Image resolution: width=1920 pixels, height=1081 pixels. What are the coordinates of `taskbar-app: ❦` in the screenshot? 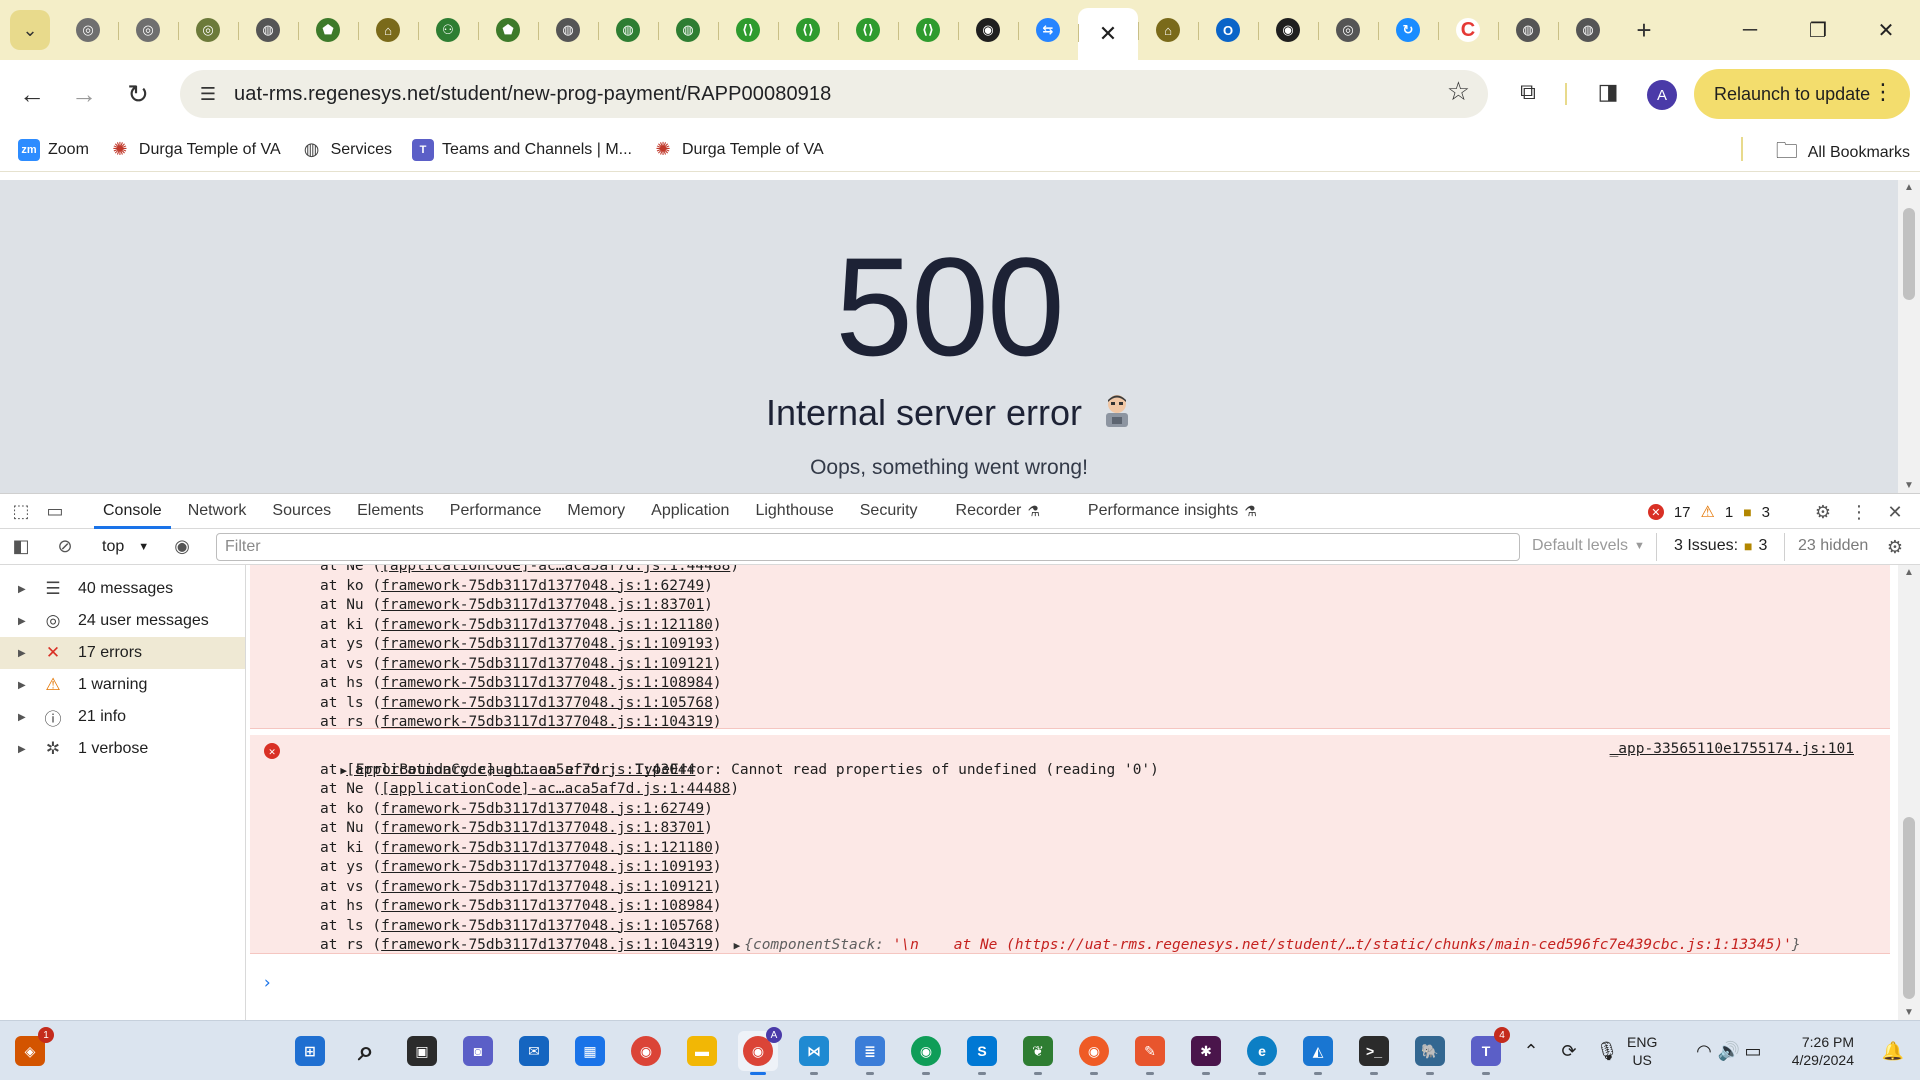 It's located at (1038, 1053).